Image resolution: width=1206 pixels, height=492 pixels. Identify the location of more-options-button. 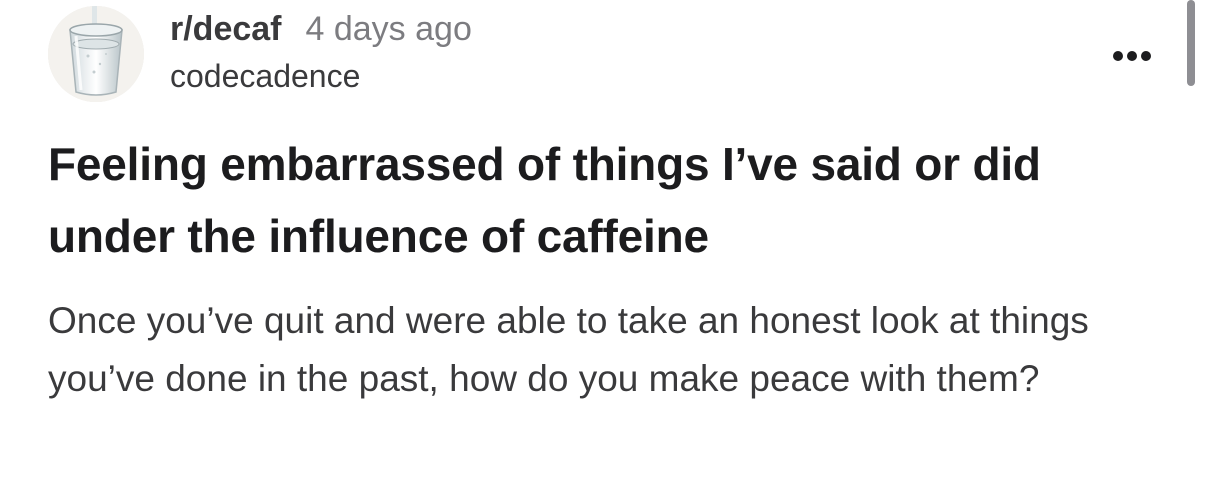
(1132, 56).